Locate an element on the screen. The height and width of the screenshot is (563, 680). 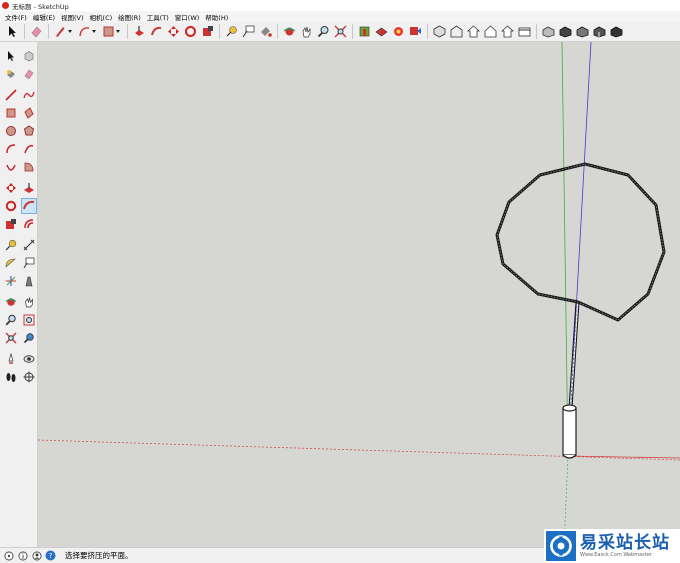
axes-icon is located at coordinates (11, 281).